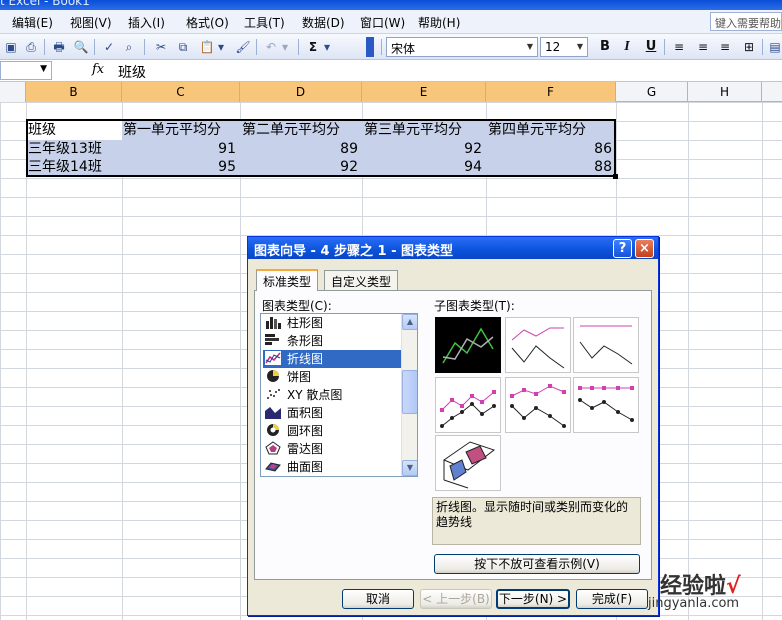  What do you see at coordinates (129, 47) in the screenshot?
I see `research-icon: ⌕` at bounding box center [129, 47].